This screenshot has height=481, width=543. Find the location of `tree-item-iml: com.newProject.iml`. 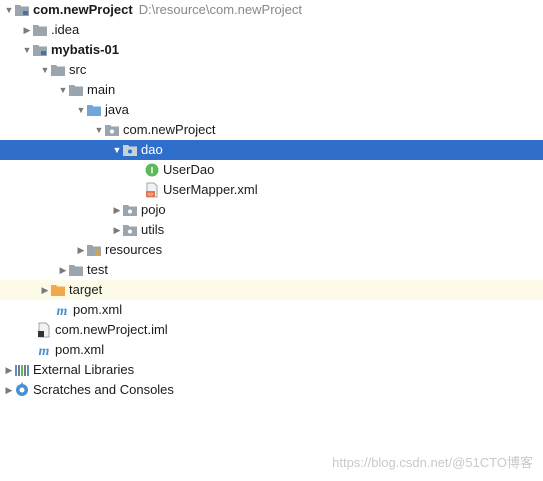

tree-item-iml: com.newProject.iml is located at coordinates (271, 330).